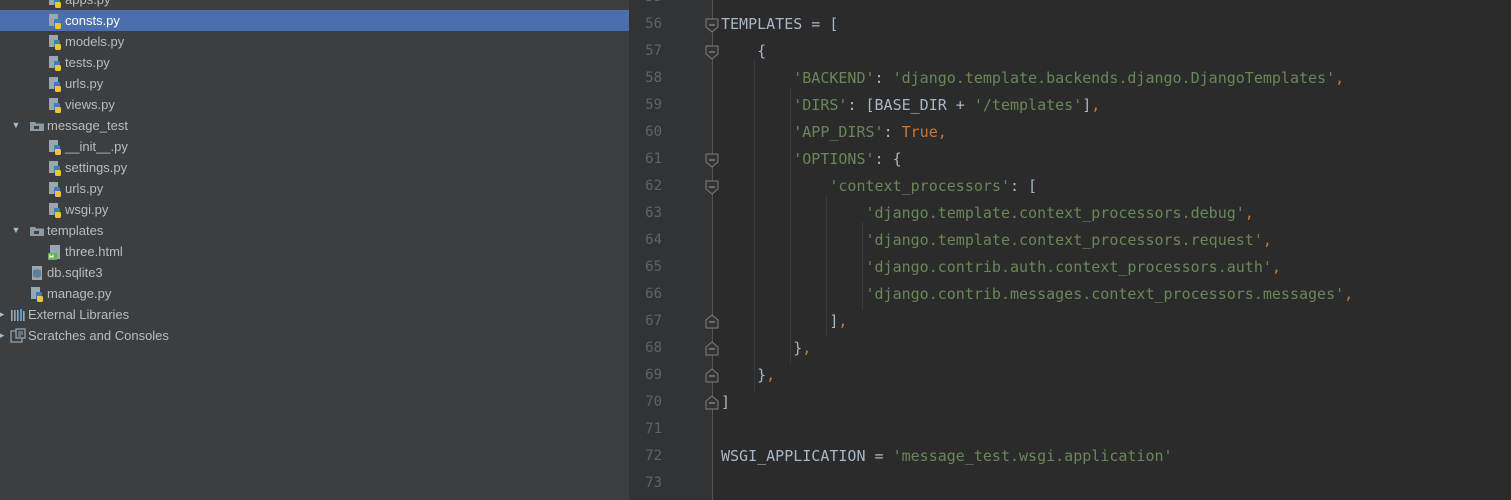 Image resolution: width=1511 pixels, height=500 pixels. I want to click on tree-item: views.py, so click(314, 104).